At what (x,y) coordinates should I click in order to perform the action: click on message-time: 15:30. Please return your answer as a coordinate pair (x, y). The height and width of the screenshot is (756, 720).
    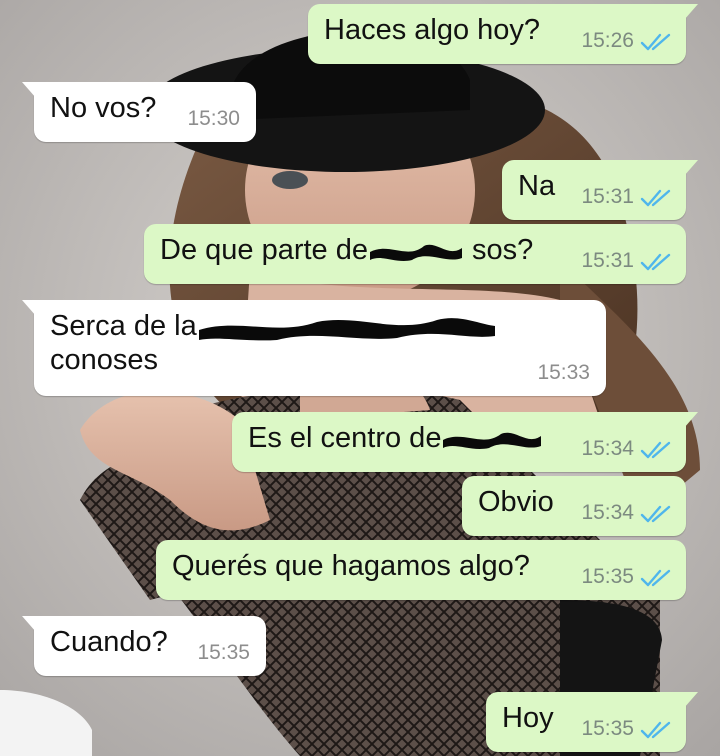
    Looking at the image, I should click on (213, 118).